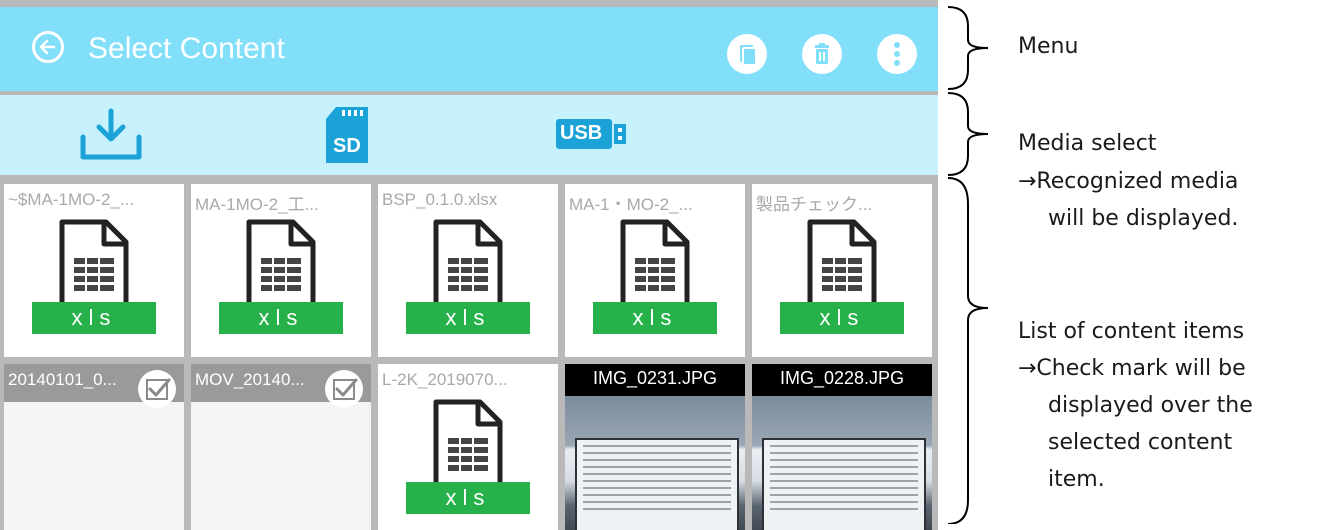  Describe the element at coordinates (94, 270) in the screenshot. I see `content-tile: ~$MA-1MO-2_...xls` at that location.